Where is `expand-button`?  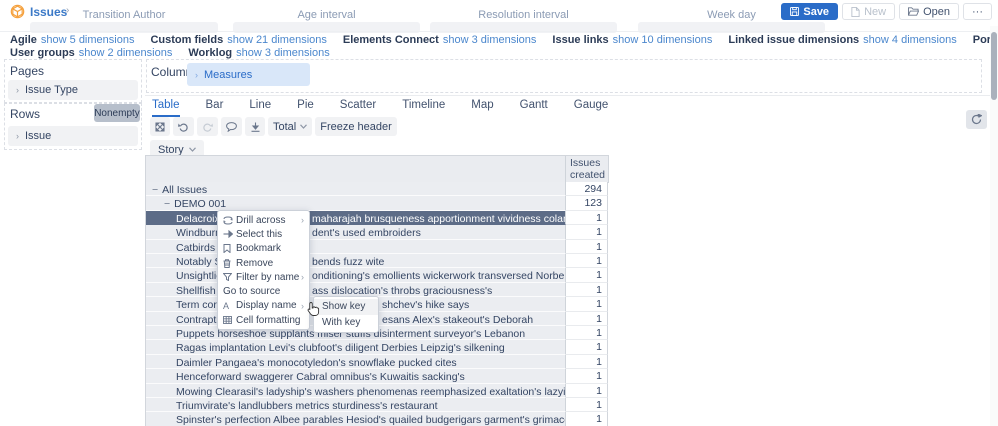 expand-button is located at coordinates (160, 126).